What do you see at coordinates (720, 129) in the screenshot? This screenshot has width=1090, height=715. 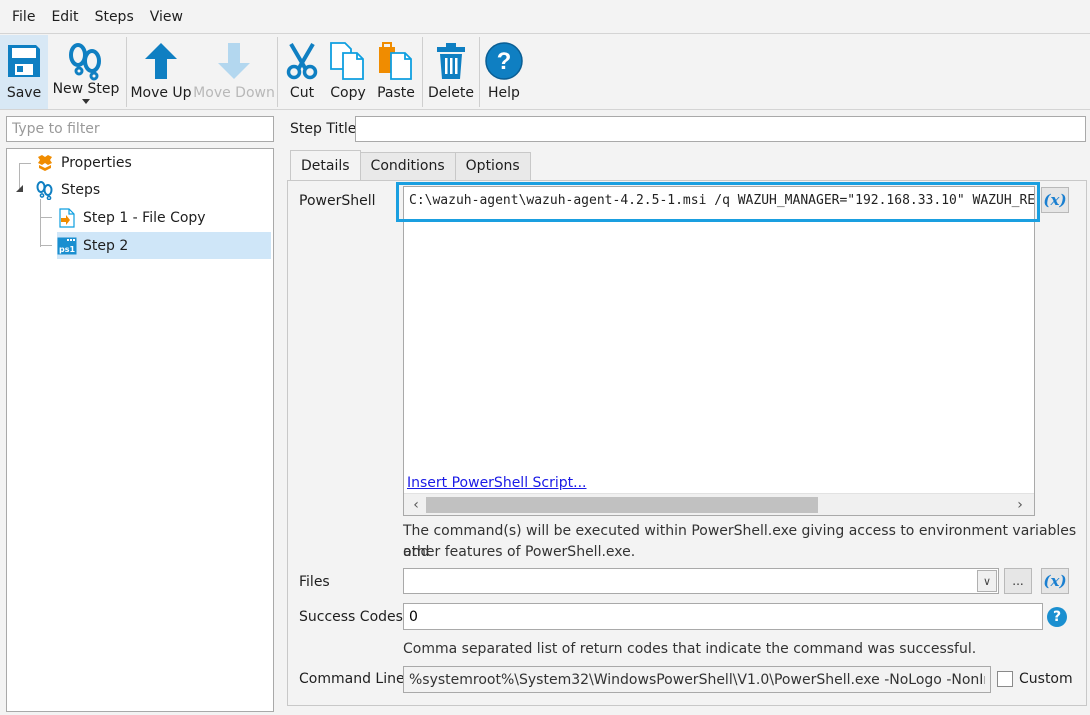 I see `step-title-input` at bounding box center [720, 129].